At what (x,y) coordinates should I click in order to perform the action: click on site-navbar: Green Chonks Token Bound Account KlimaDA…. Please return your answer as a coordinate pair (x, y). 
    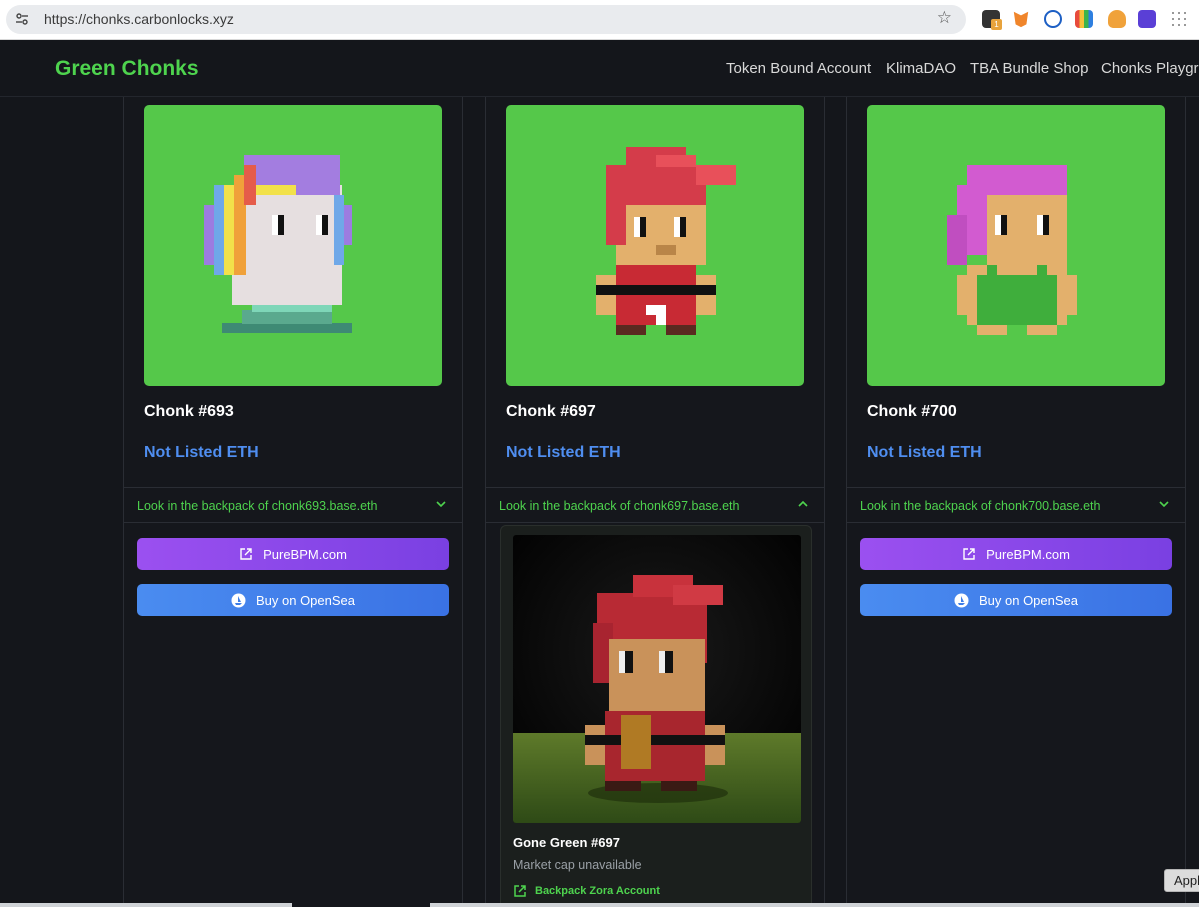
    Looking at the image, I should click on (599, 68).